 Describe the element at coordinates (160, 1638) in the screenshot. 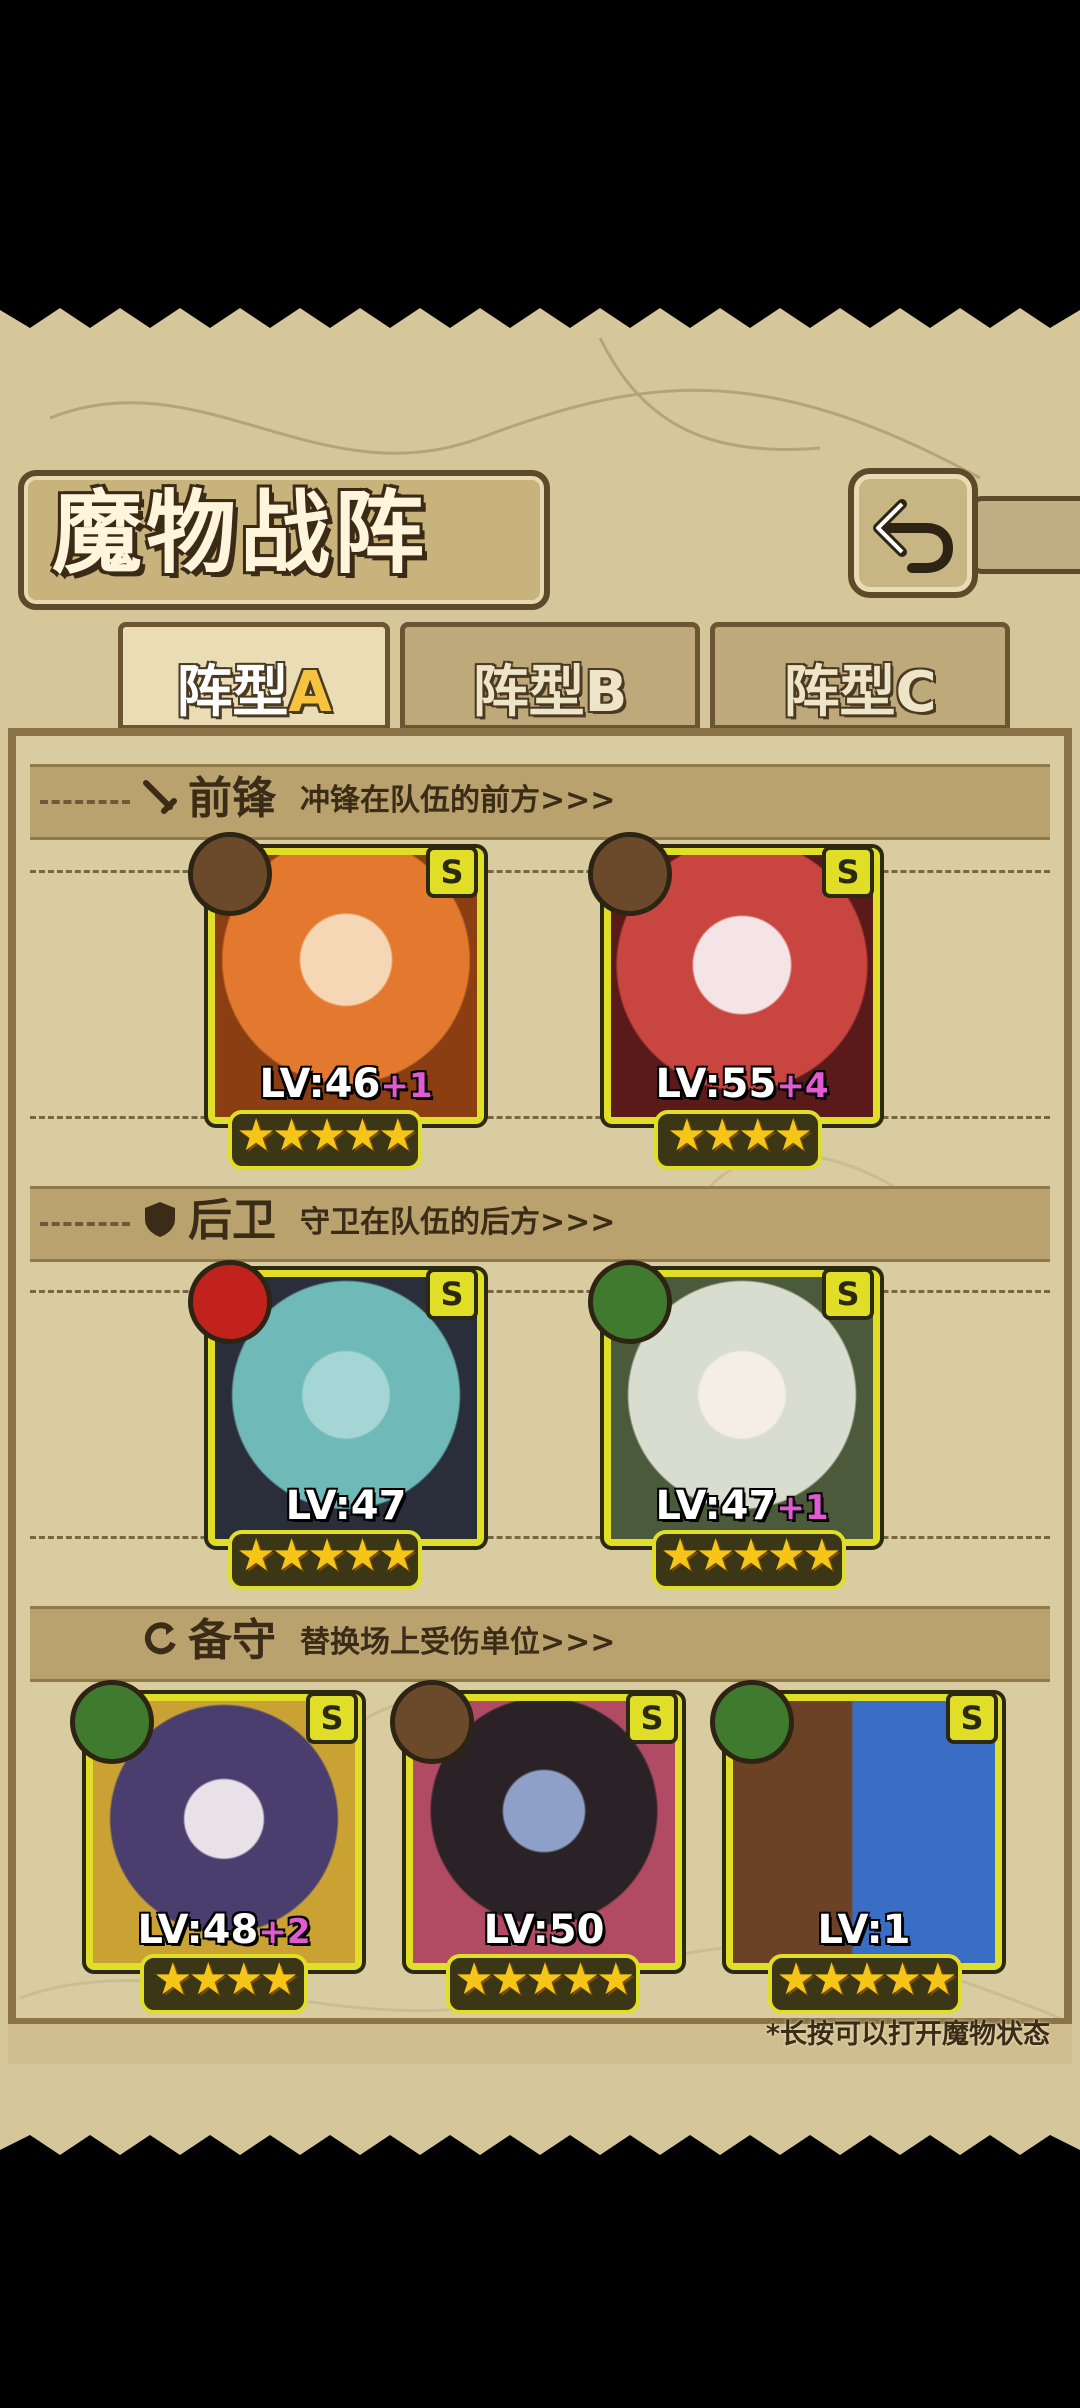

I see `swap-icon` at that location.